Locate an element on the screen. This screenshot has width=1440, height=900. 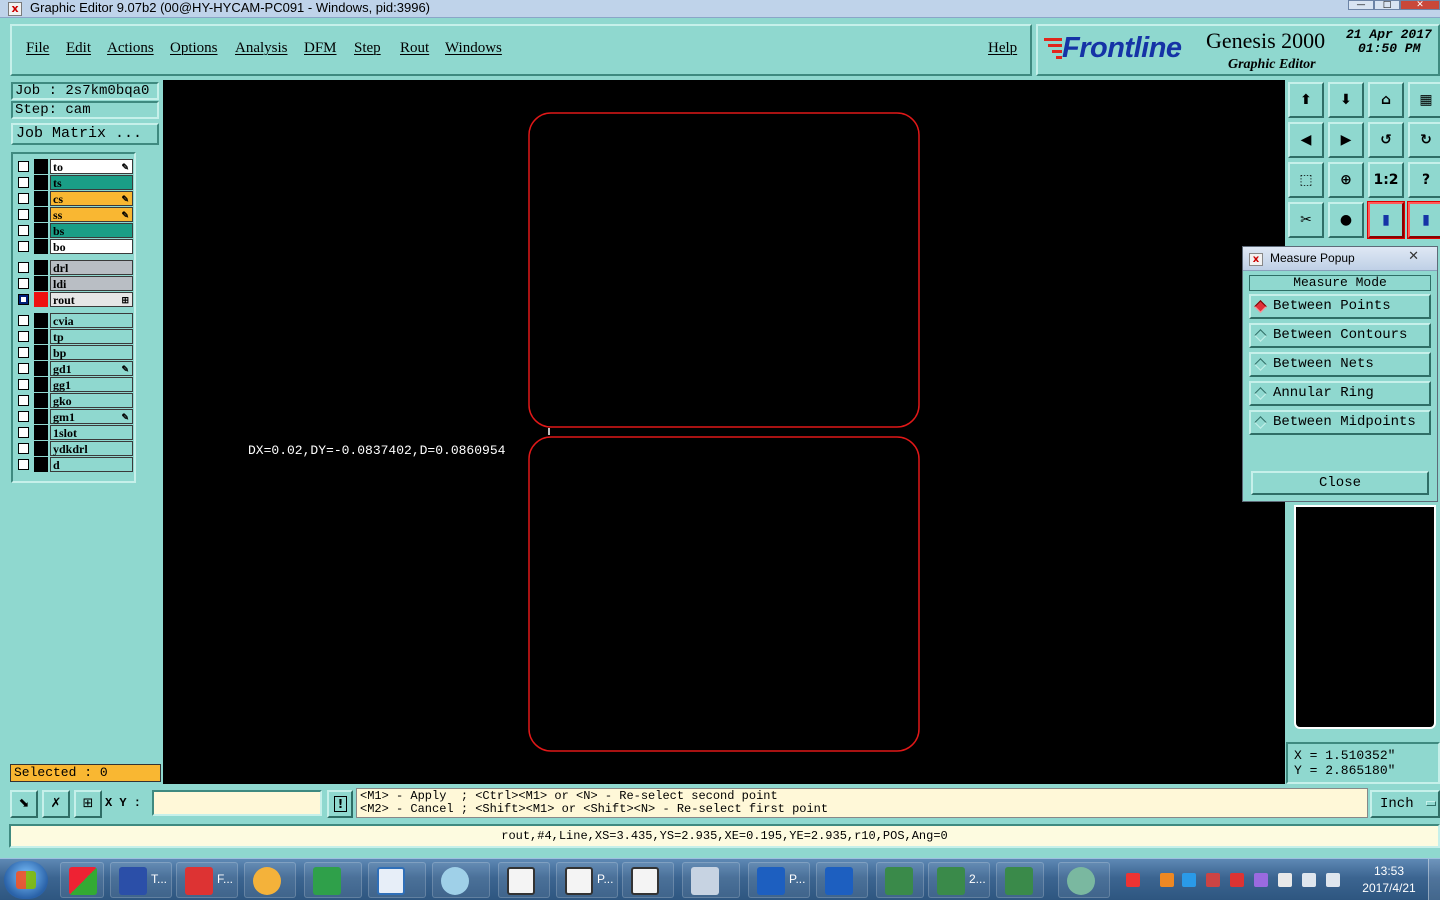
close-window-button: ✕ is located at coordinates (1420, 5).